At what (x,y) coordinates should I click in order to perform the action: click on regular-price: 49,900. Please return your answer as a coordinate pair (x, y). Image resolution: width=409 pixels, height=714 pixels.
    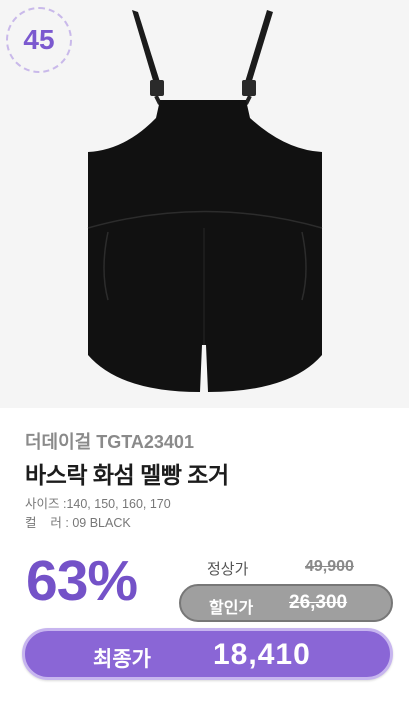
    Looking at the image, I should click on (329, 566).